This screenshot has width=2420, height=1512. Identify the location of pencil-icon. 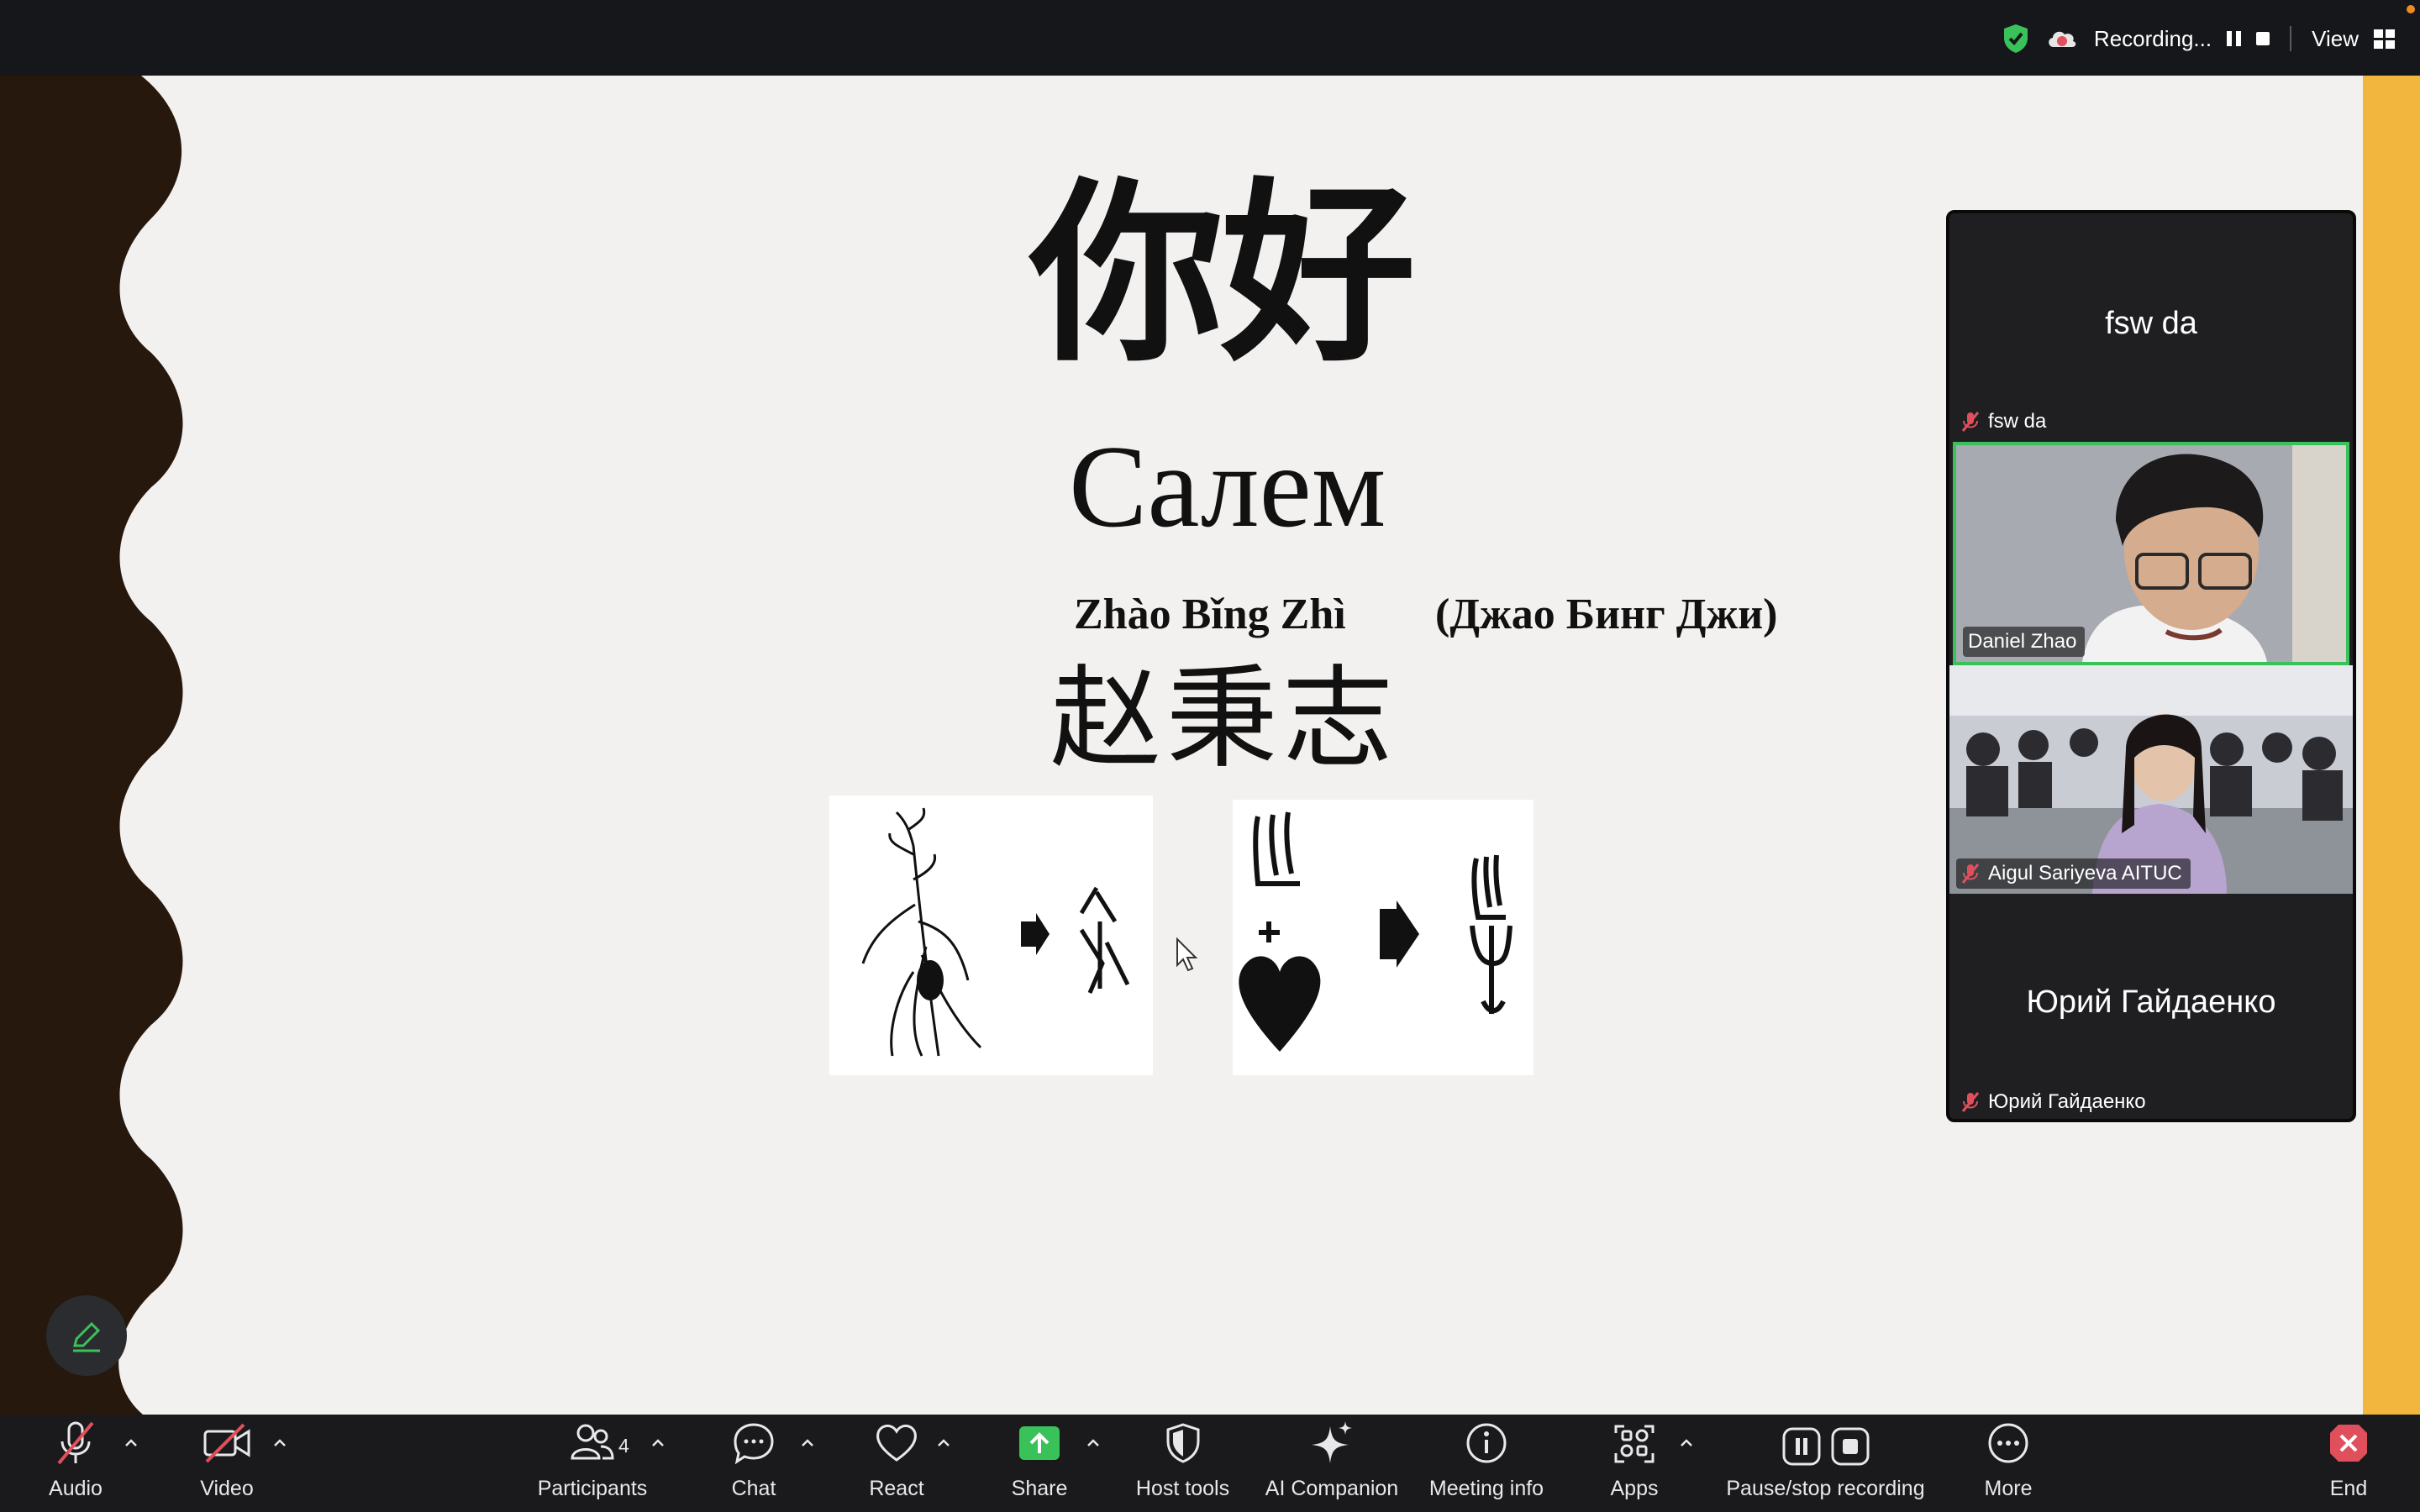
(87, 1336).